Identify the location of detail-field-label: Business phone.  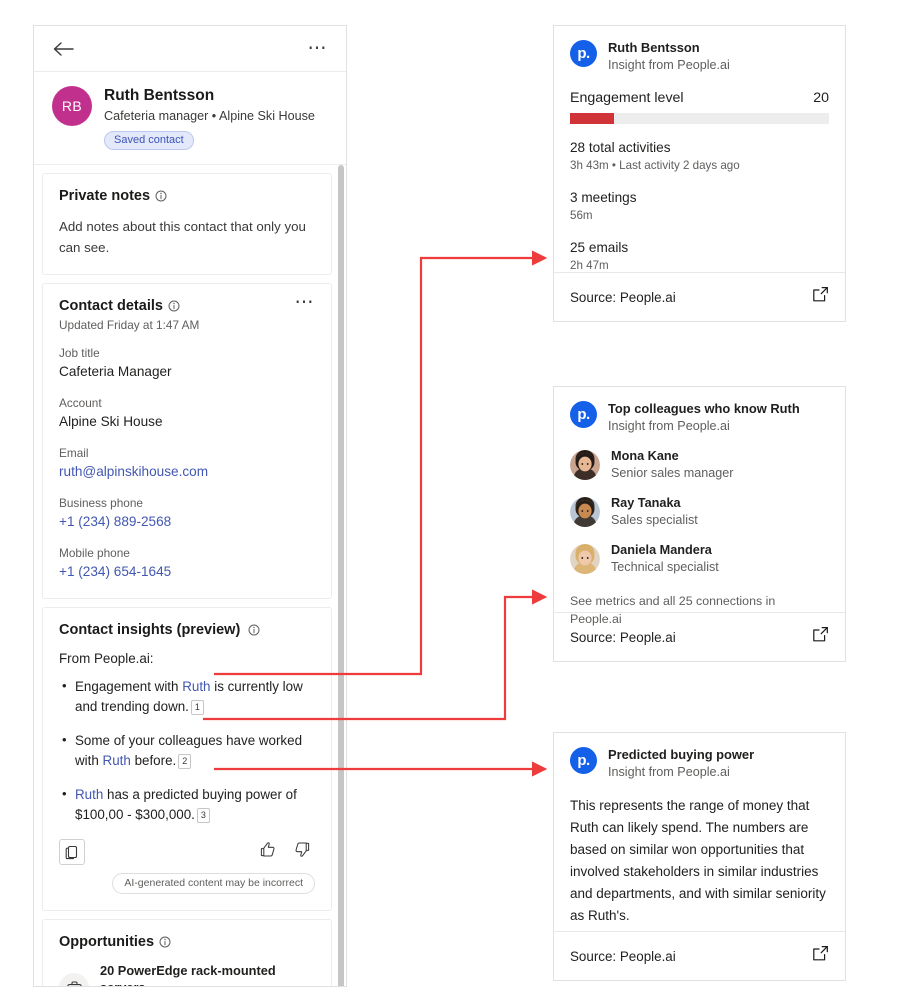
(101, 503).